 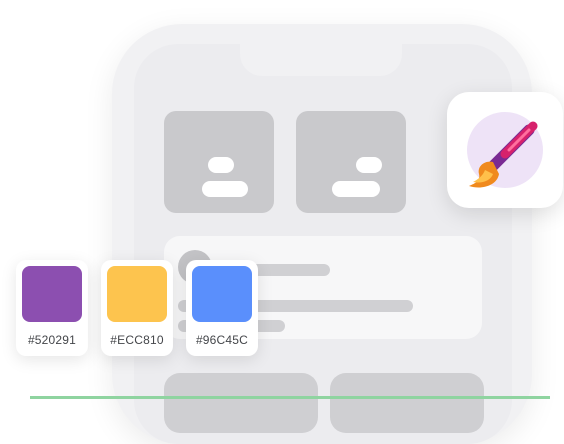 What do you see at coordinates (321, 58) in the screenshot?
I see `phone-notch` at bounding box center [321, 58].